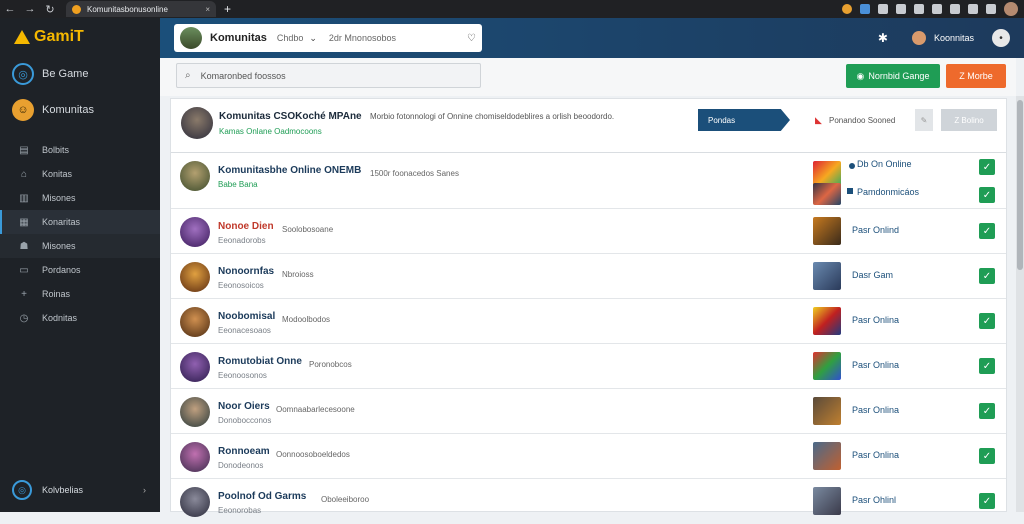 This screenshot has width=1024, height=524. What do you see at coordinates (1020, 304) in the screenshot?
I see `scrollbar` at bounding box center [1020, 304].